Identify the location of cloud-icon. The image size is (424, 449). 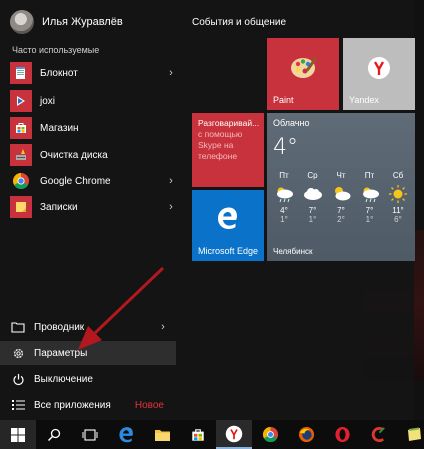
(313, 194).